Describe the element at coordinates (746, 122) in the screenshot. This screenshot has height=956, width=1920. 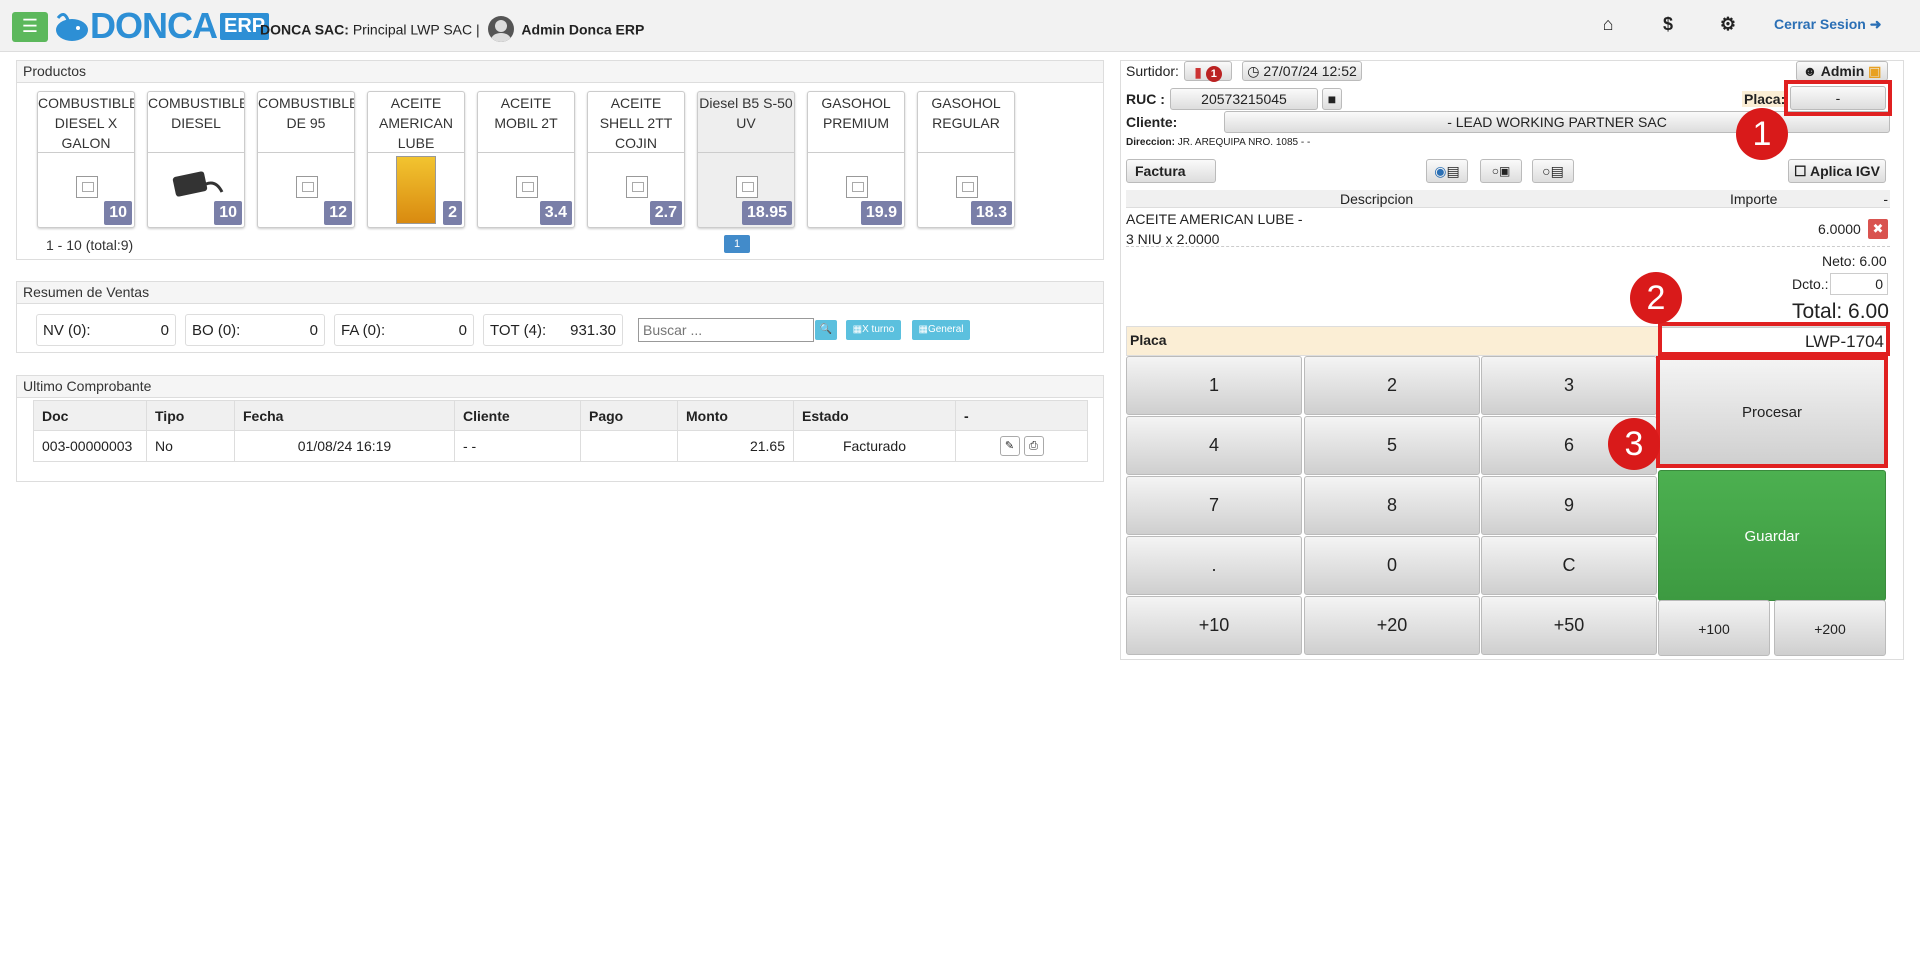
I see `product-name: Diesel B5 S-50 UV` at that location.